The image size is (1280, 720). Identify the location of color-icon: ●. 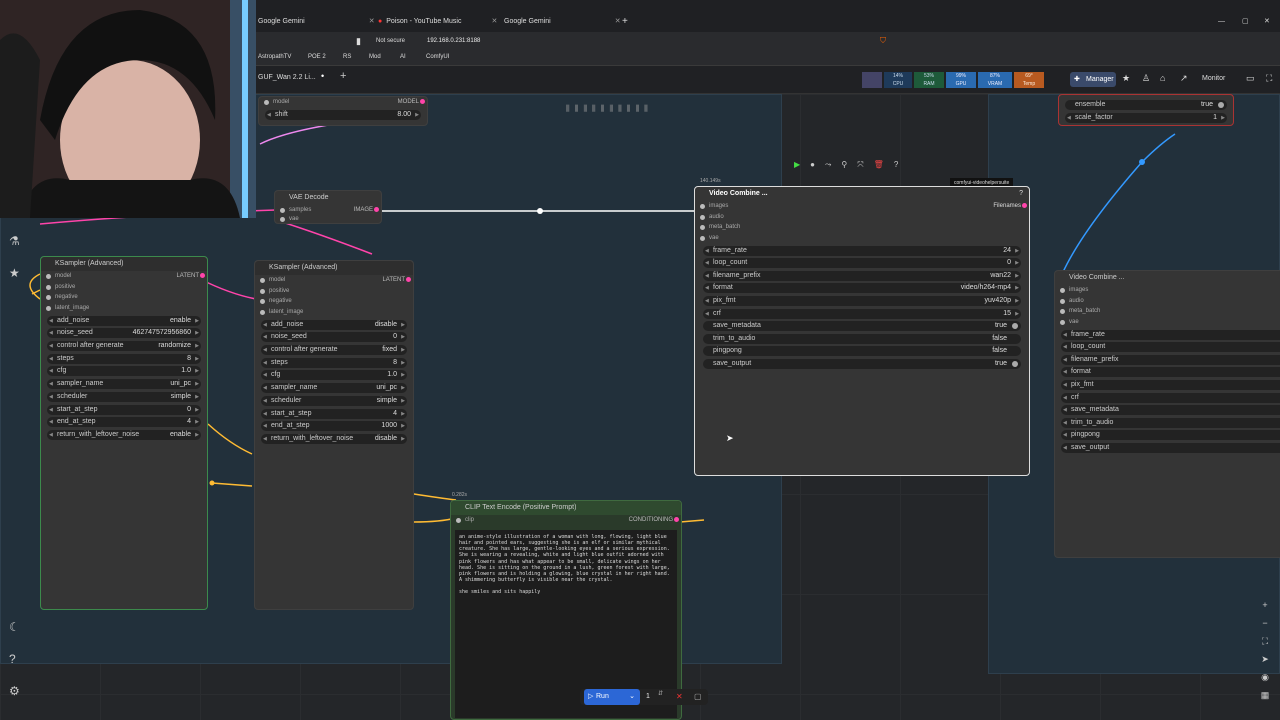
(812, 167).